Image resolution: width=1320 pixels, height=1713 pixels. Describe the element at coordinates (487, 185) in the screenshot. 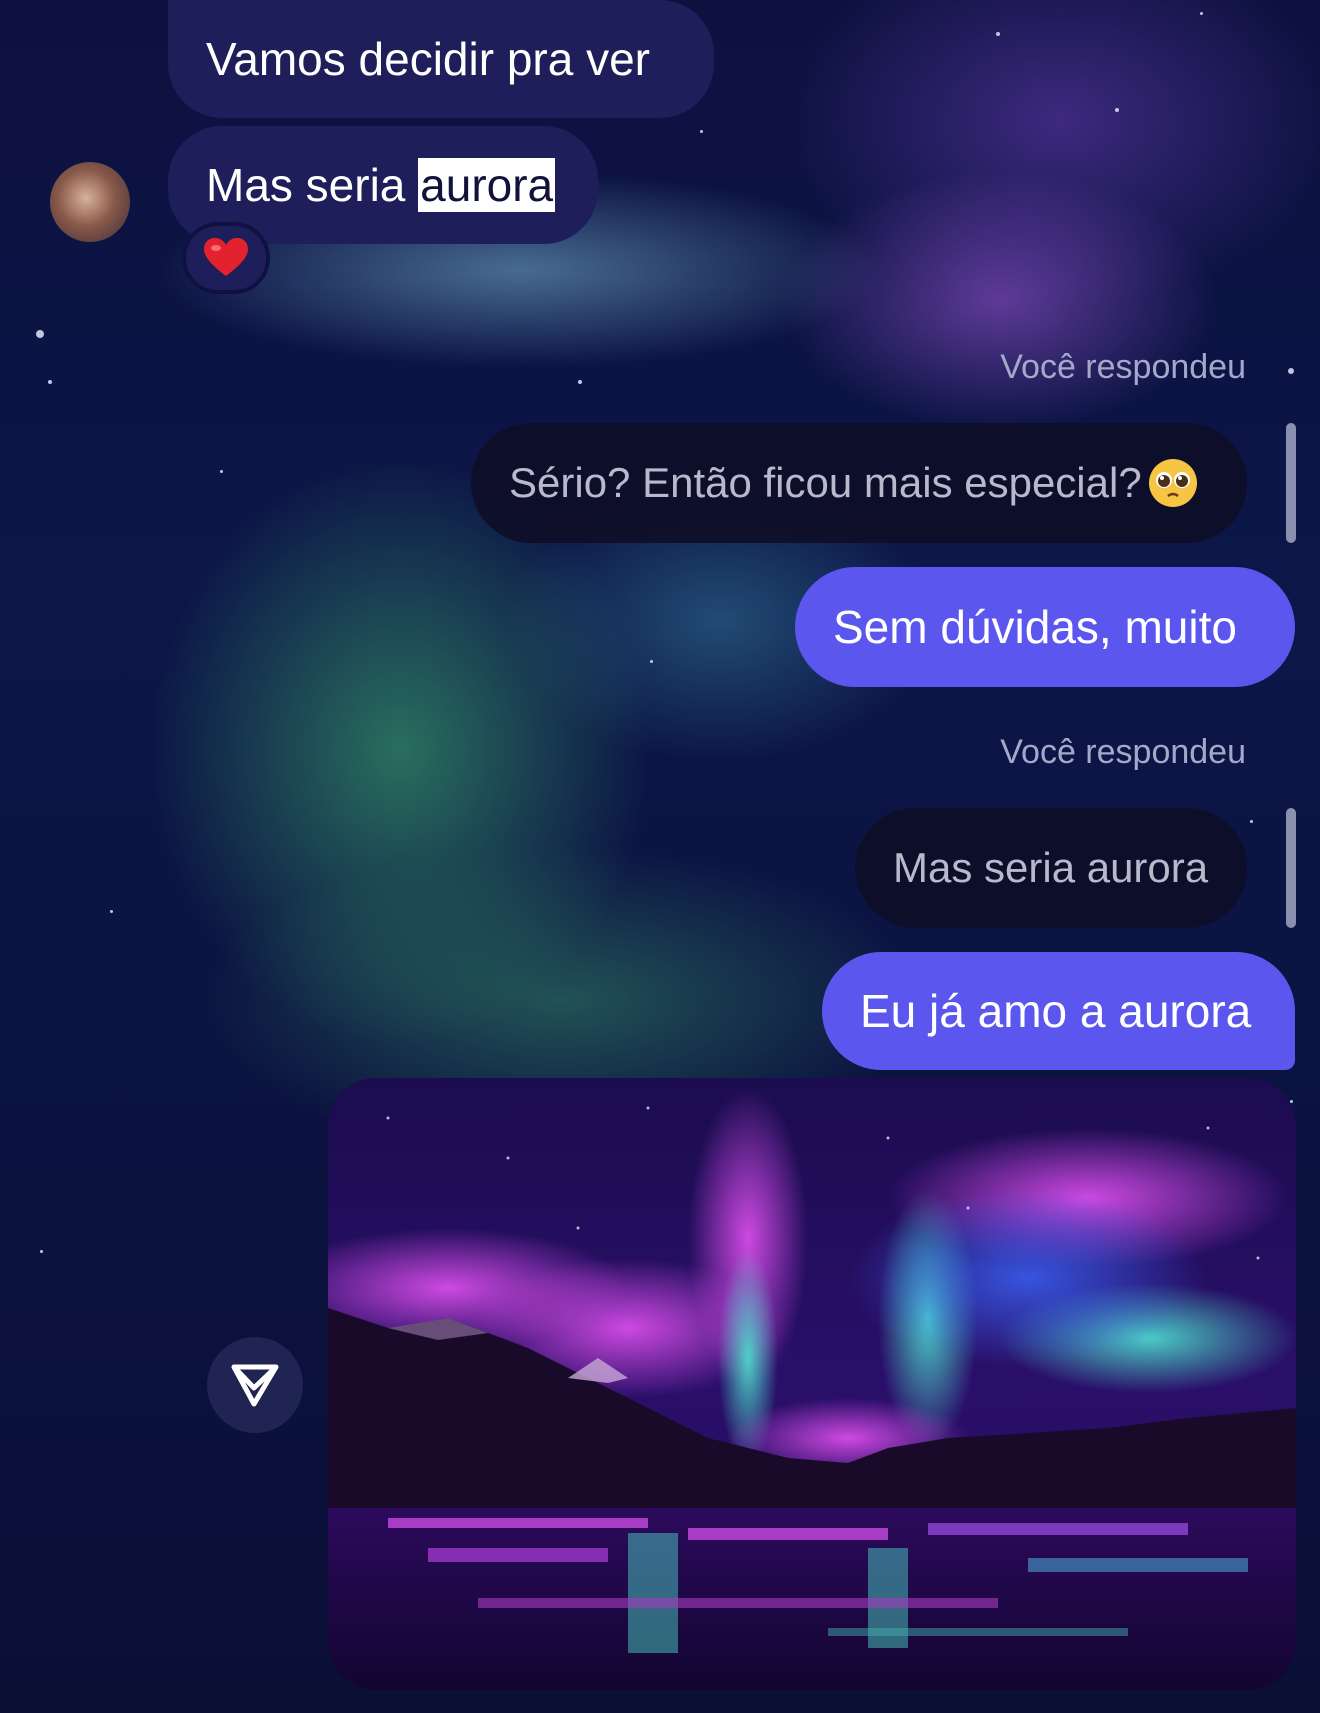

I see `selected-text: aurora` at that location.